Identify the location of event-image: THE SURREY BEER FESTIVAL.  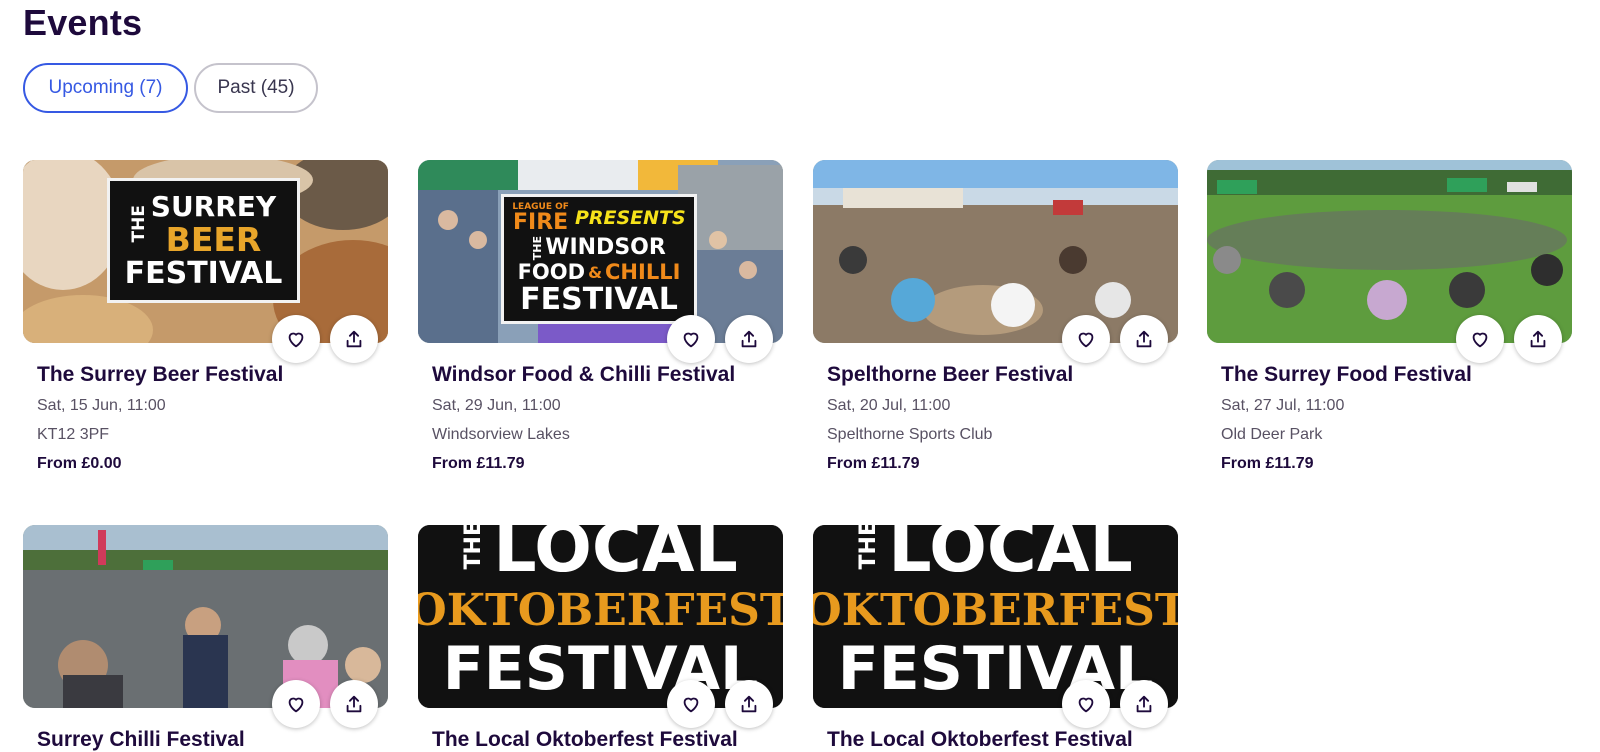
(205, 251).